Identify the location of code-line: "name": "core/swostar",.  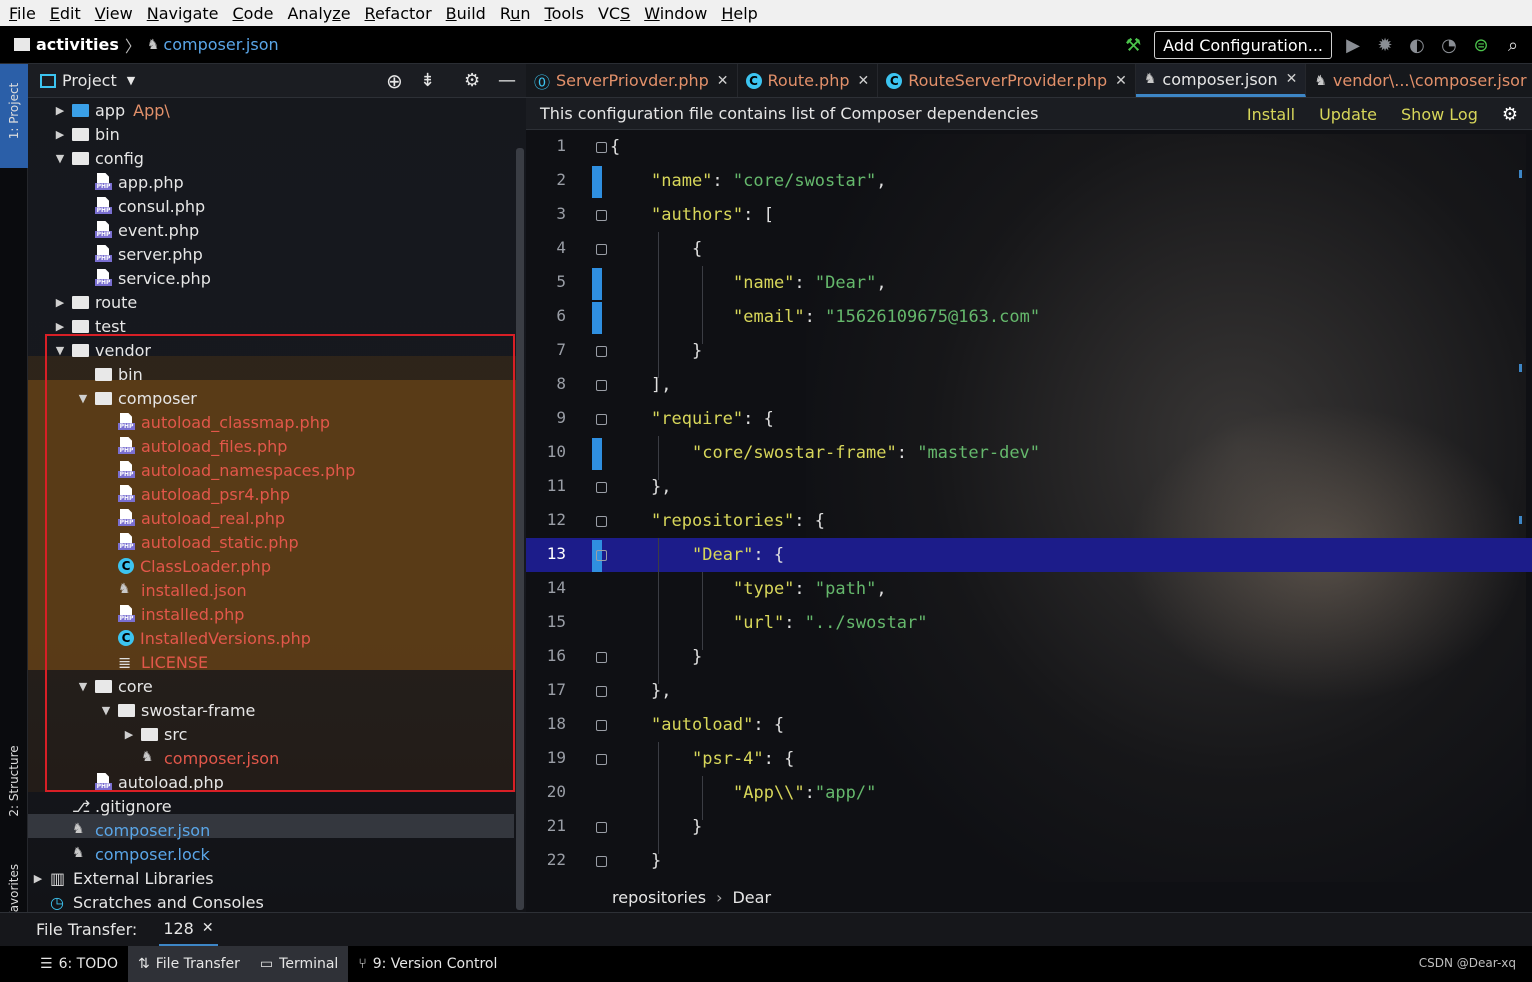
(748, 181).